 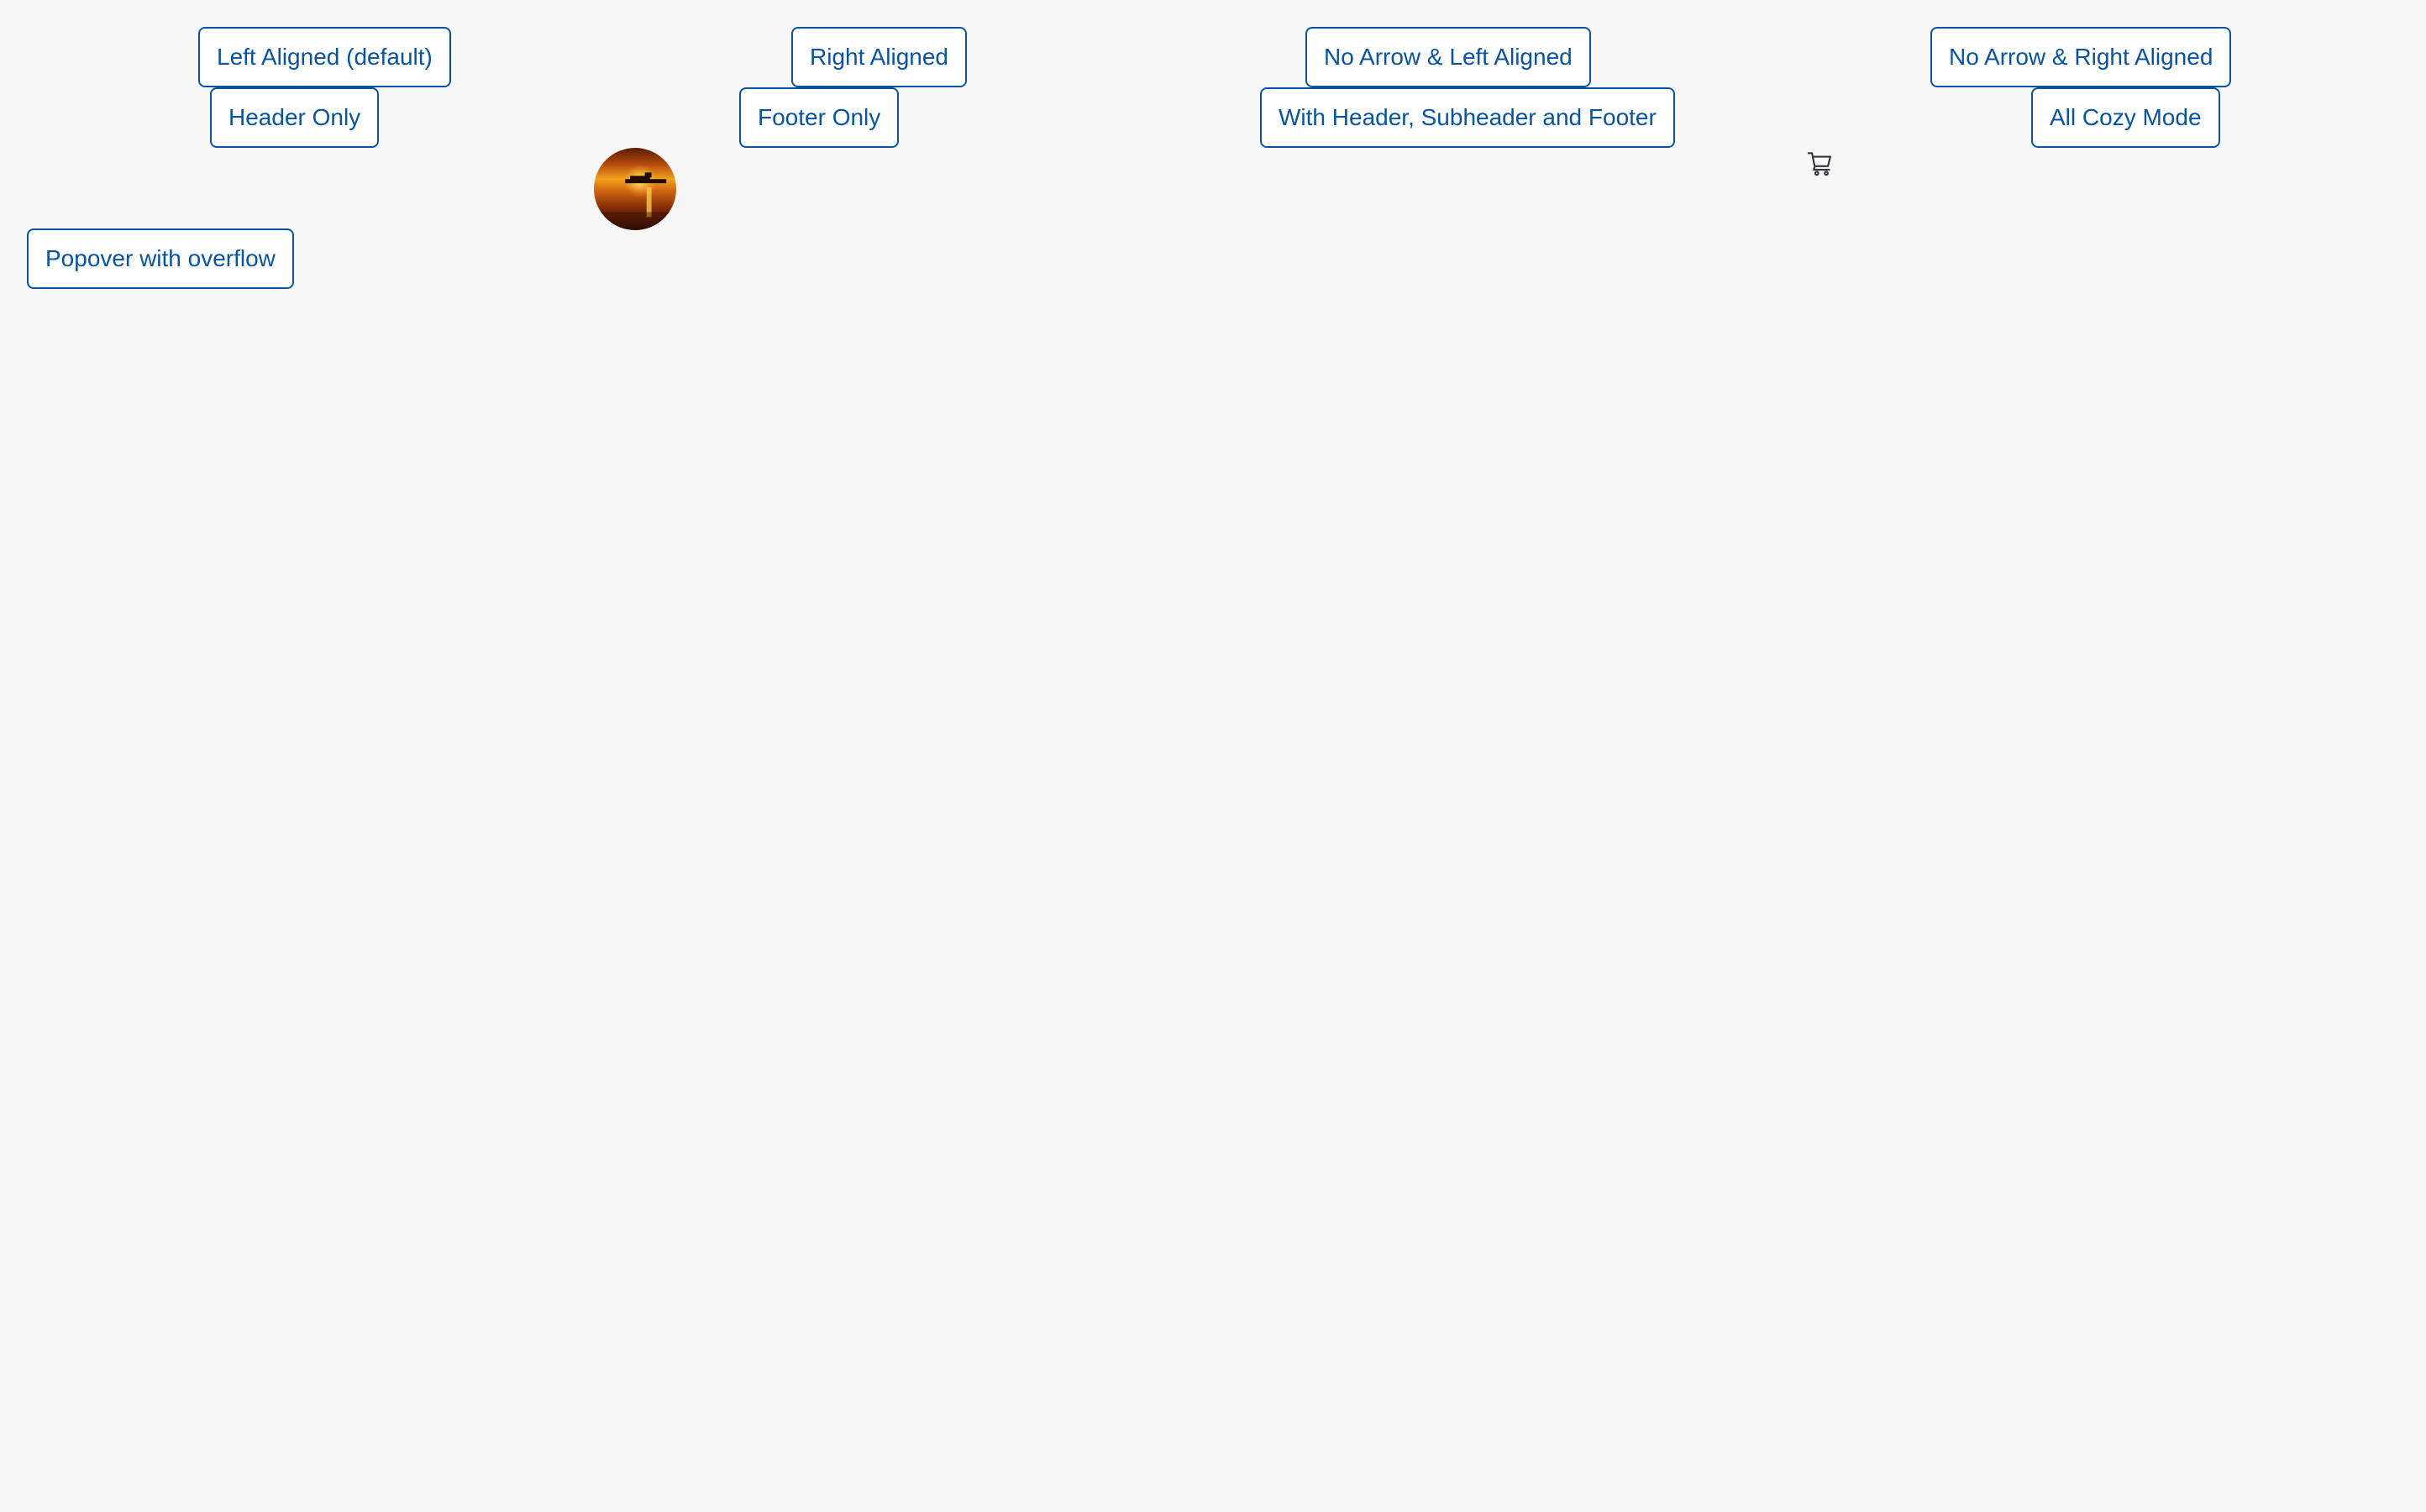 I want to click on no-arrow-right-aligned-button: No Arrow & Right Aligned, so click(x=2081, y=57).